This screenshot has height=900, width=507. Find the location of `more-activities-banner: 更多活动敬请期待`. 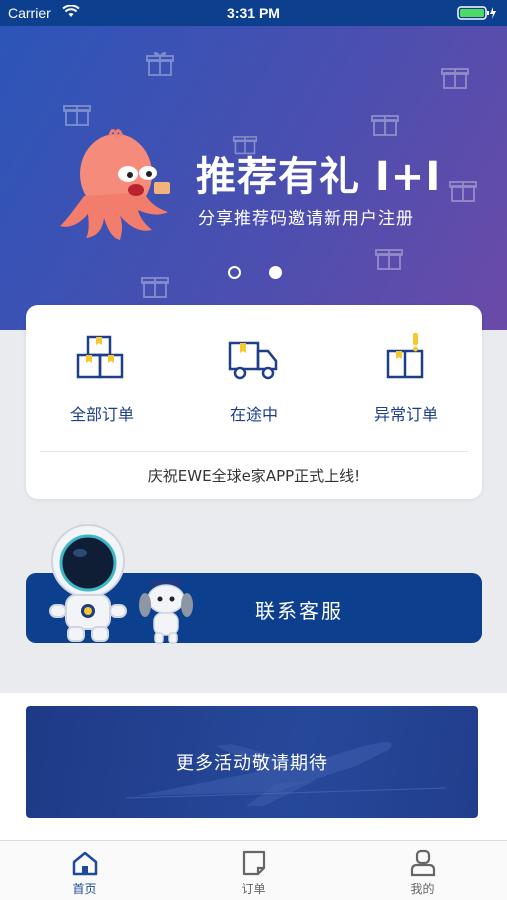

more-activities-banner: 更多活动敬请期待 is located at coordinates (252, 762).